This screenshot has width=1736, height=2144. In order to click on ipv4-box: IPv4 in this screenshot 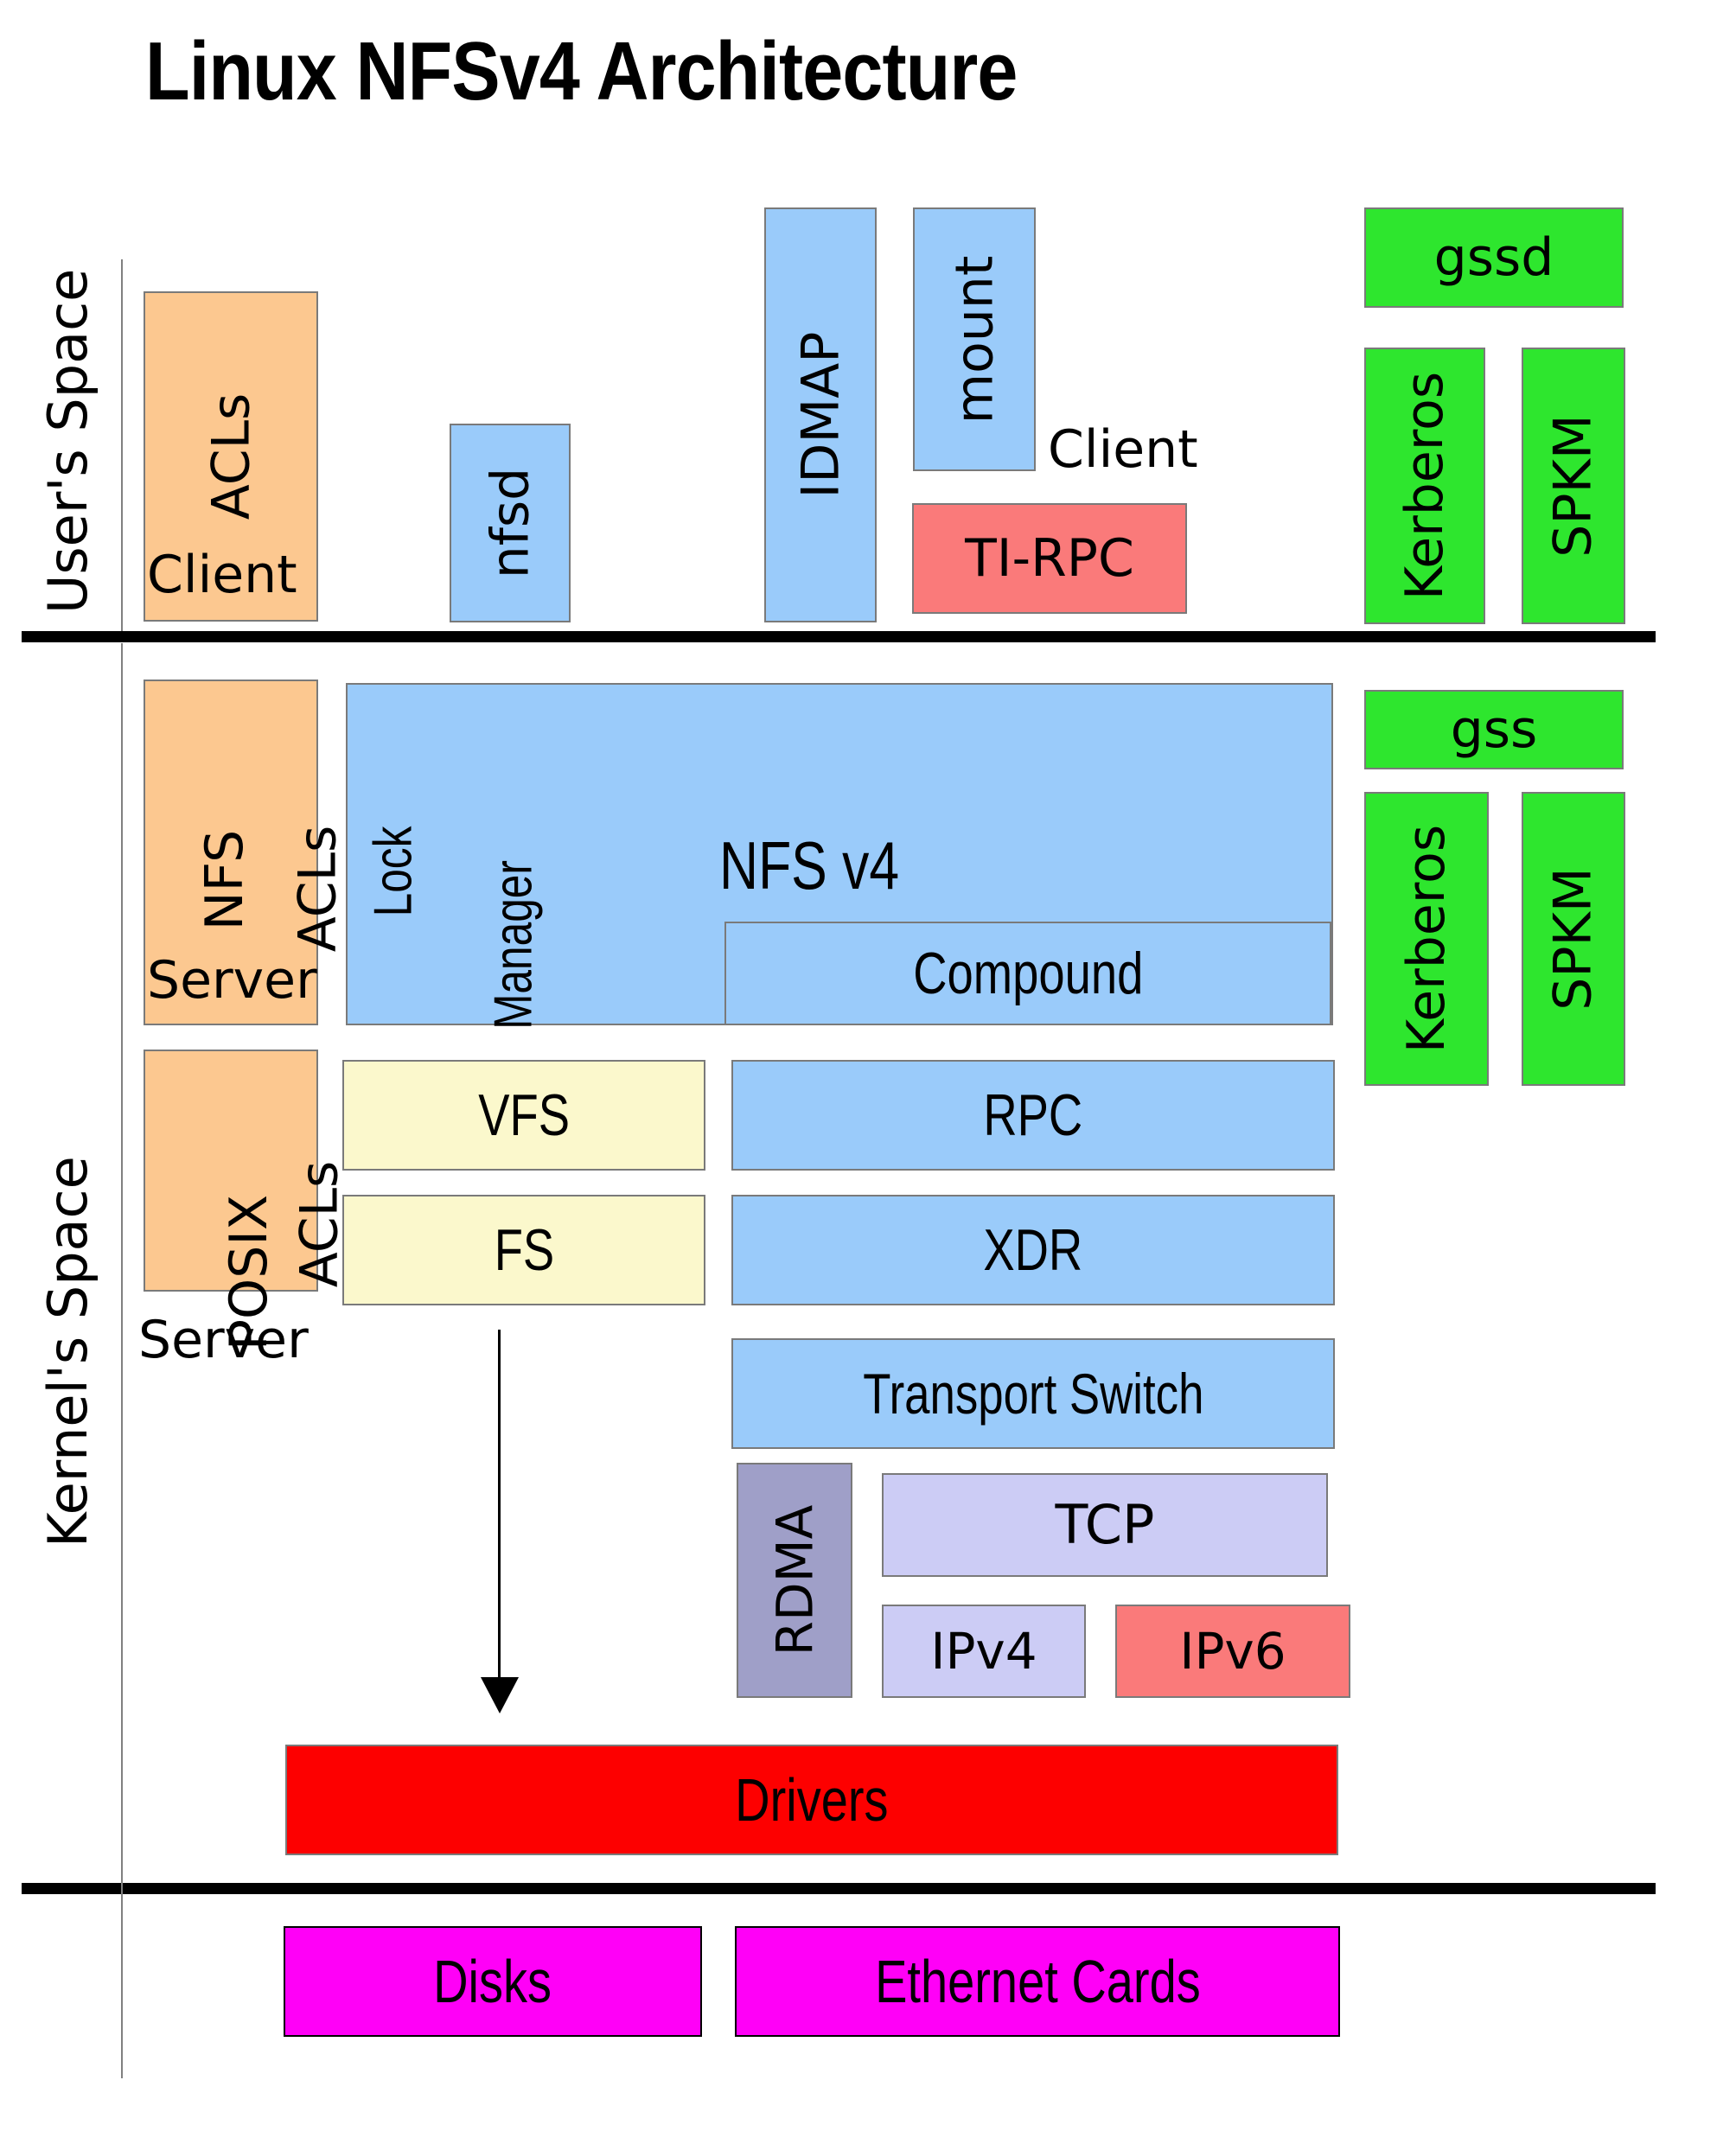, I will do `click(984, 1651)`.